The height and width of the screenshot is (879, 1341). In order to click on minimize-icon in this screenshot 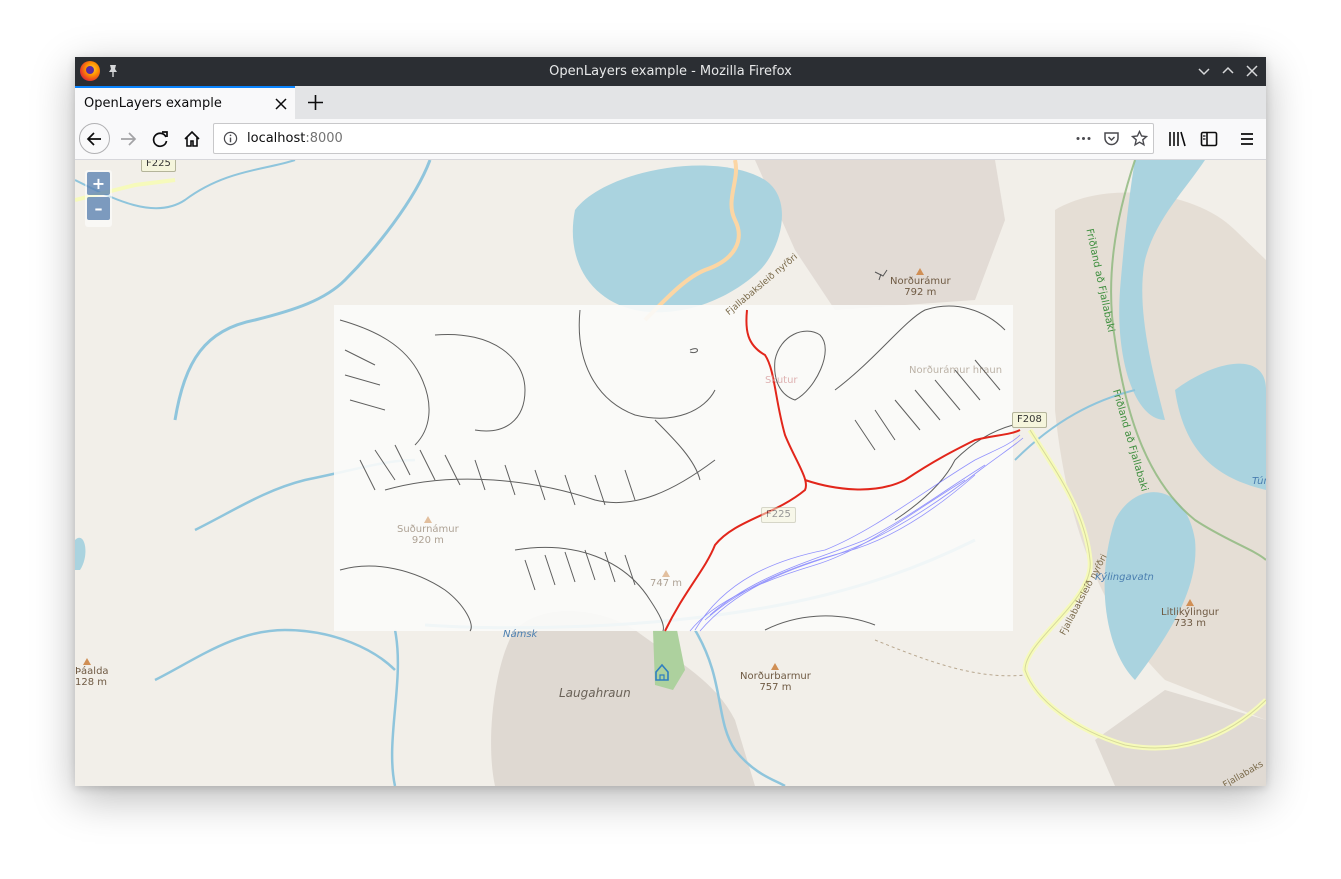, I will do `click(1204, 71)`.